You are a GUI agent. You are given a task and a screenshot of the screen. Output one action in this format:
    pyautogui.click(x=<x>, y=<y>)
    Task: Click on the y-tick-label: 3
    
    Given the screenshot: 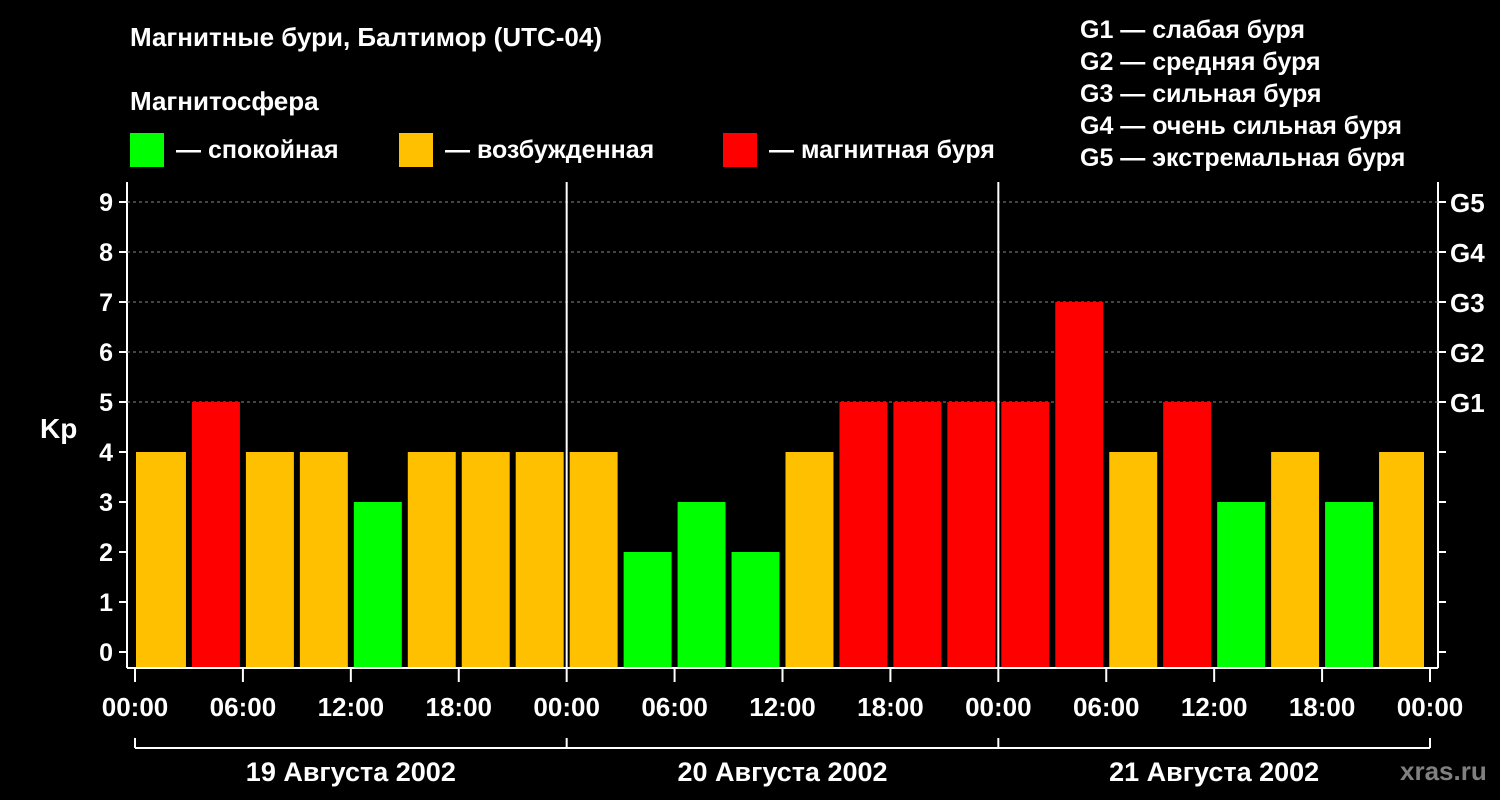 What is the action you would take?
    pyautogui.click(x=106, y=503)
    